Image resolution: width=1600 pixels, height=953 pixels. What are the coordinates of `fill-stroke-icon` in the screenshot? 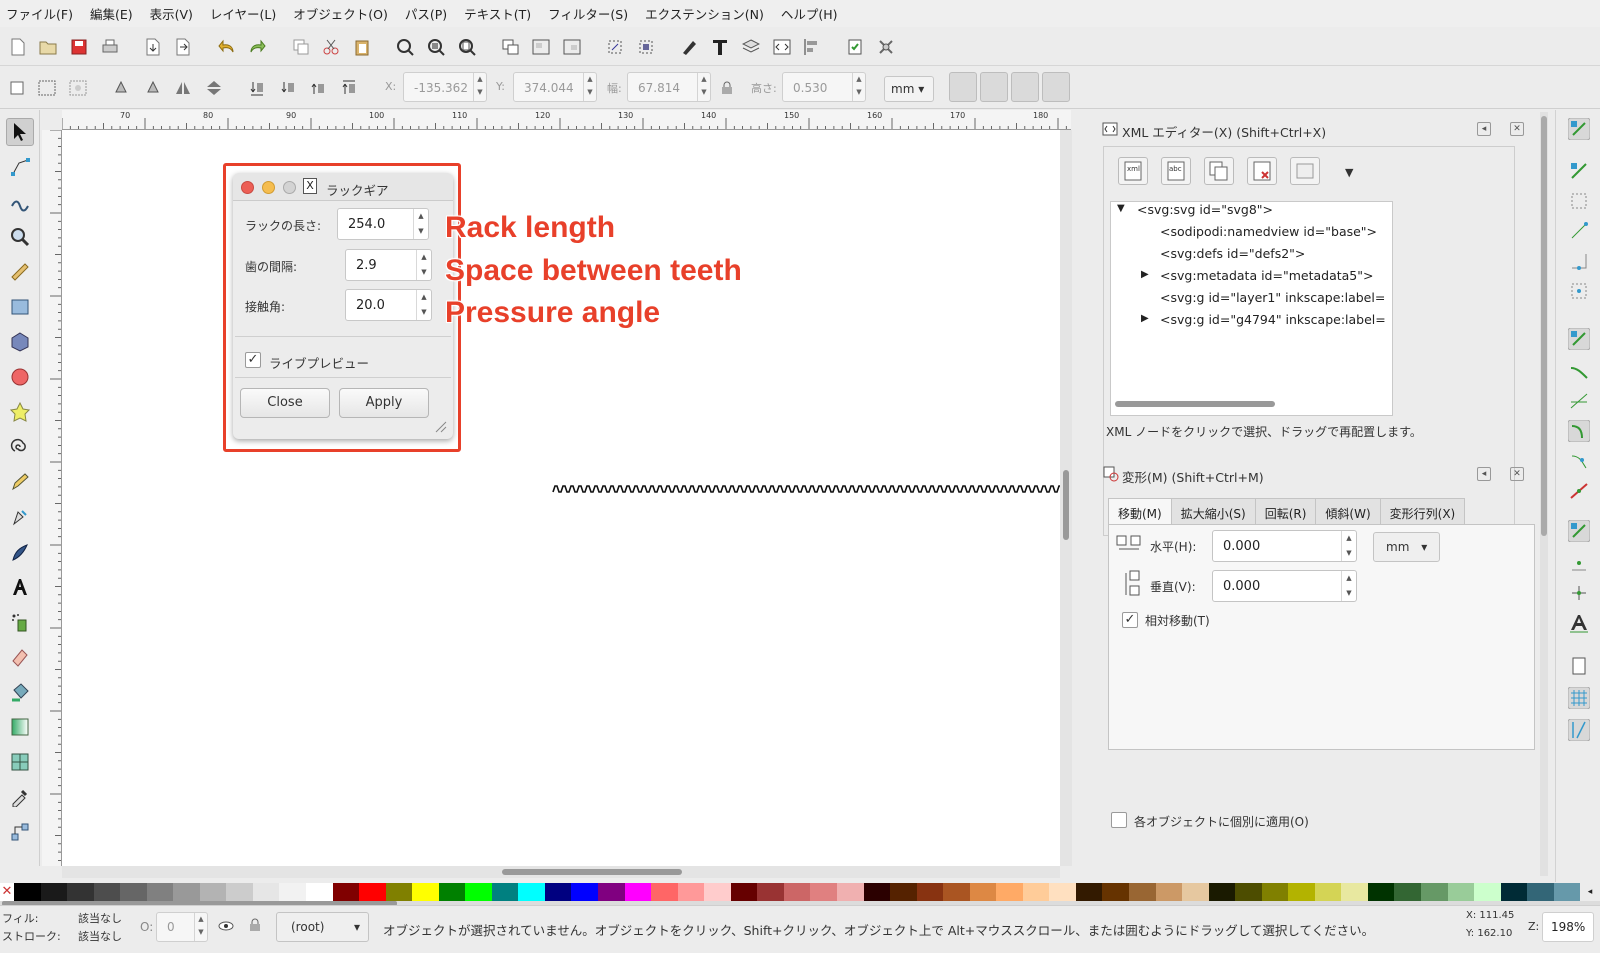 It's located at (689, 47).